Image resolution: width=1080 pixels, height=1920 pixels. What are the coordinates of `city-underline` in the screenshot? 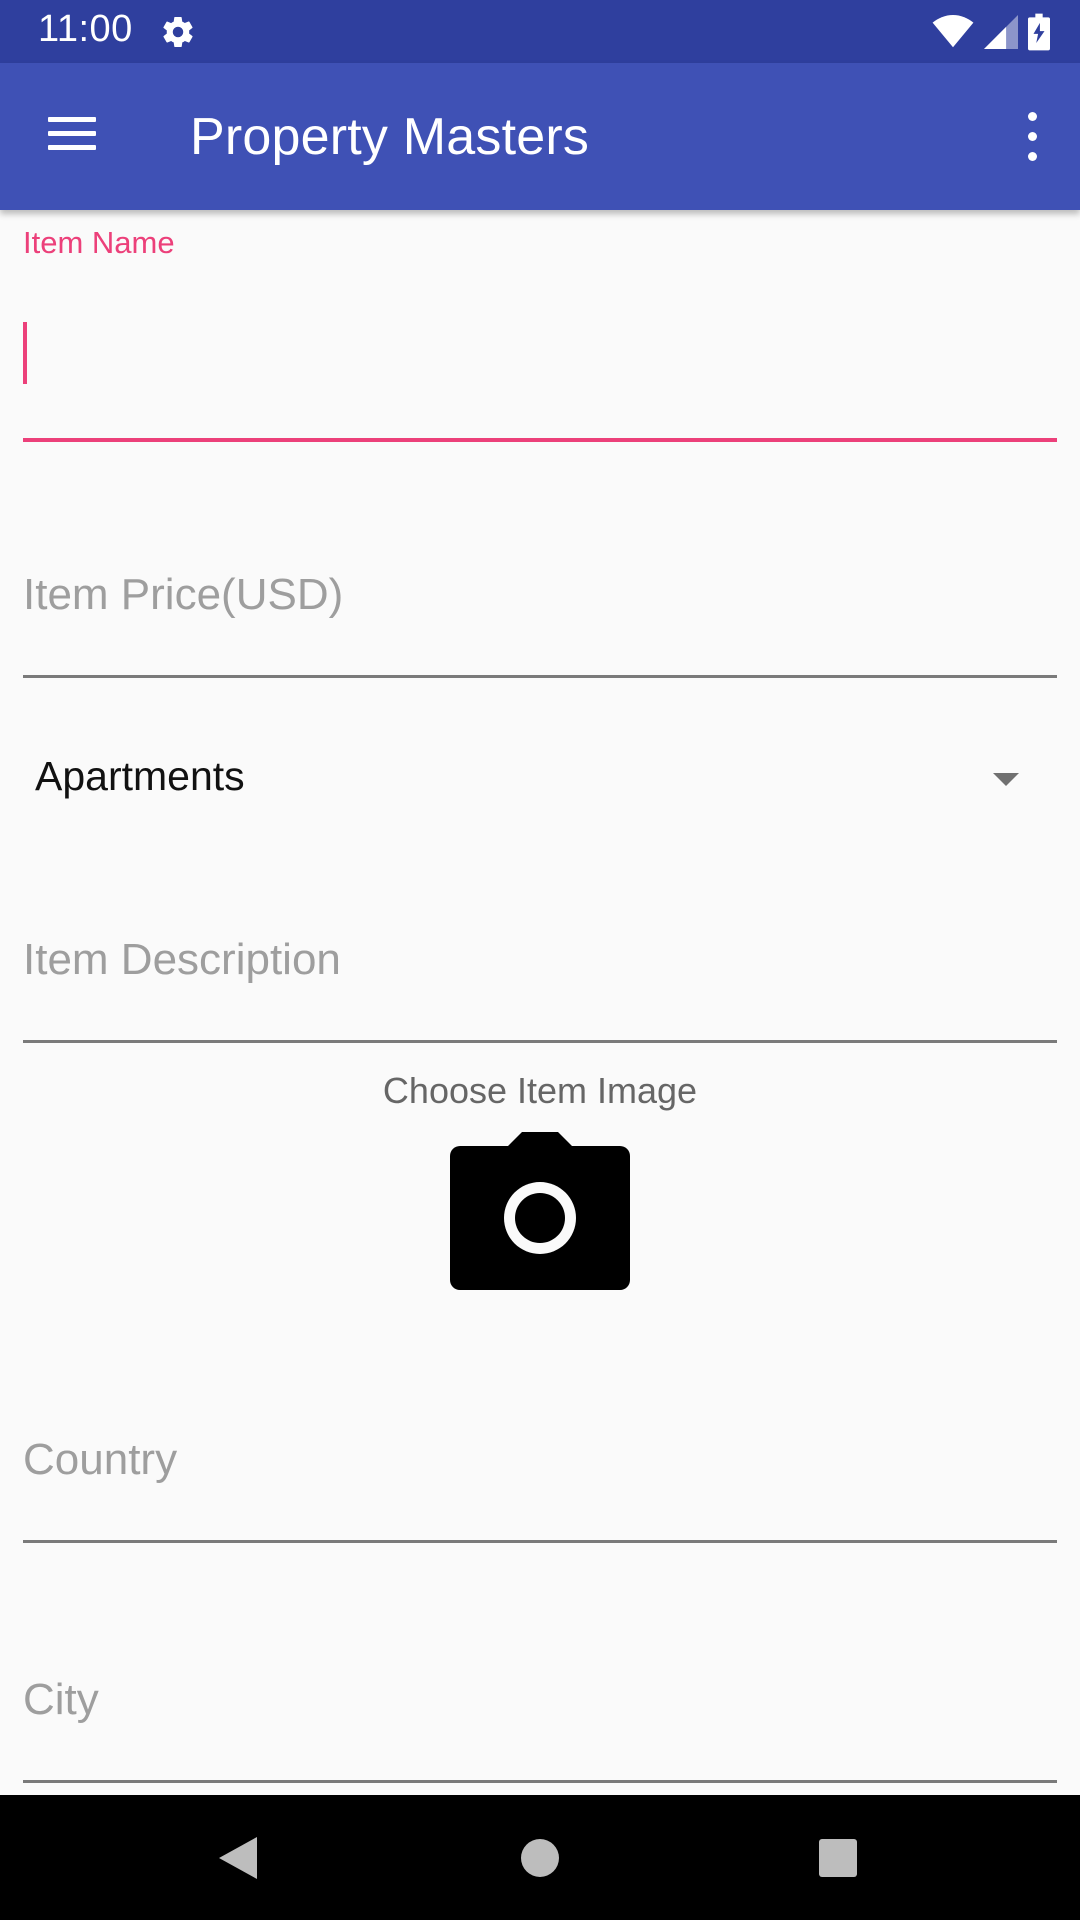 It's located at (540, 1781).